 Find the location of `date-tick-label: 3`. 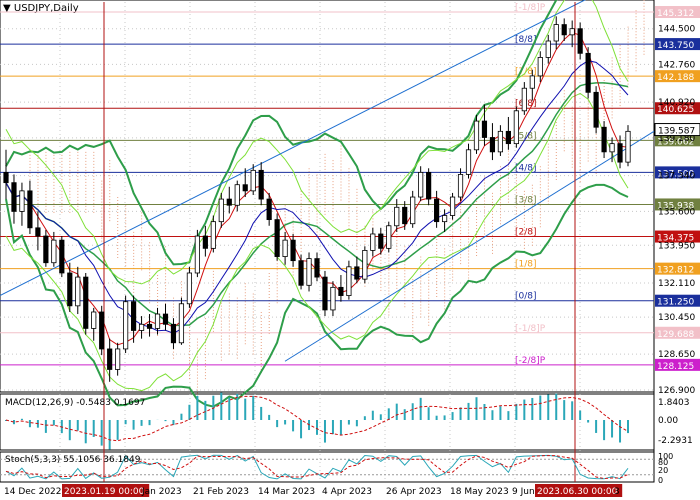

date-tick-label: 3 is located at coordinates (617, 492).